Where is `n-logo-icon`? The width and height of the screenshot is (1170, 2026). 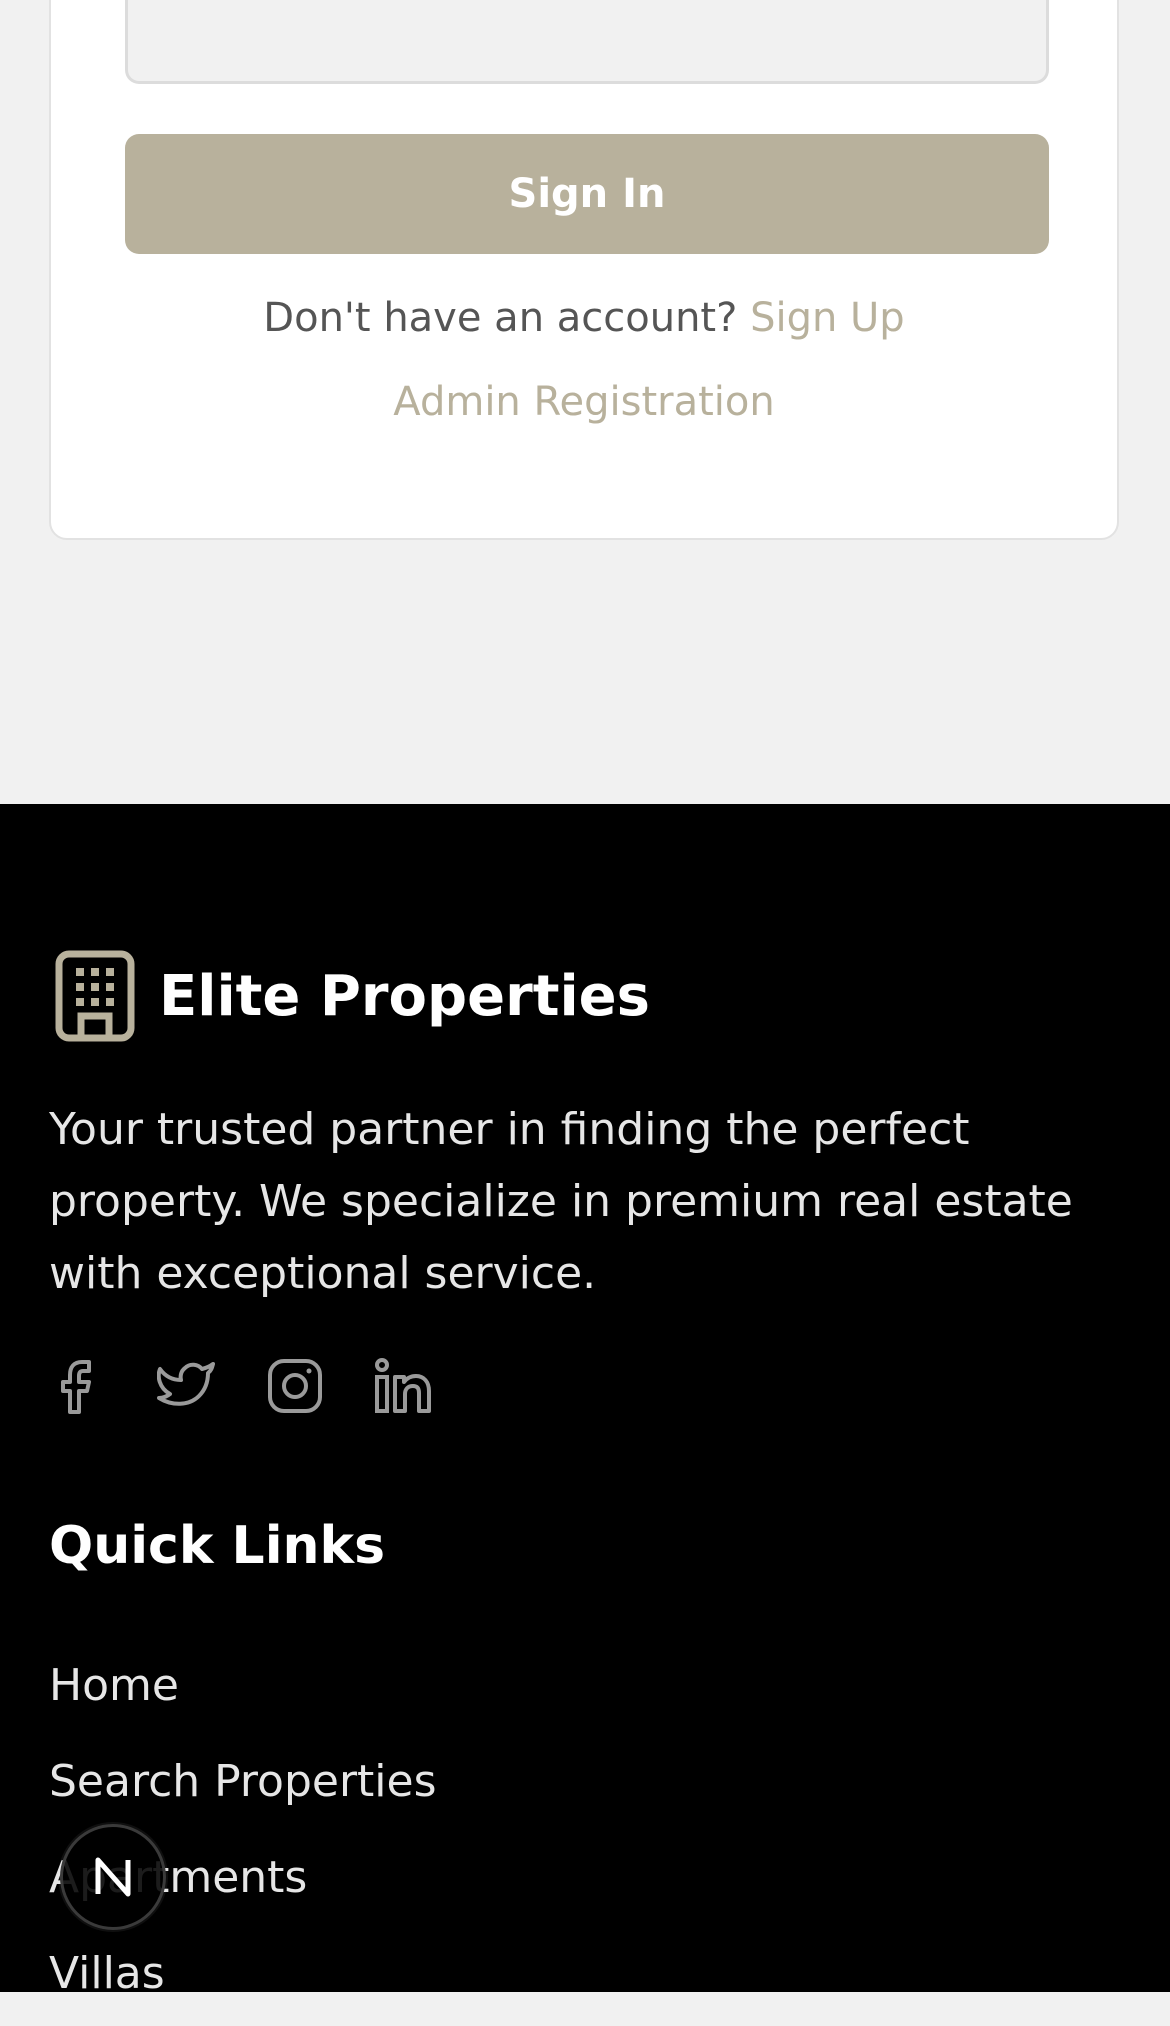 n-logo-icon is located at coordinates (113, 1877).